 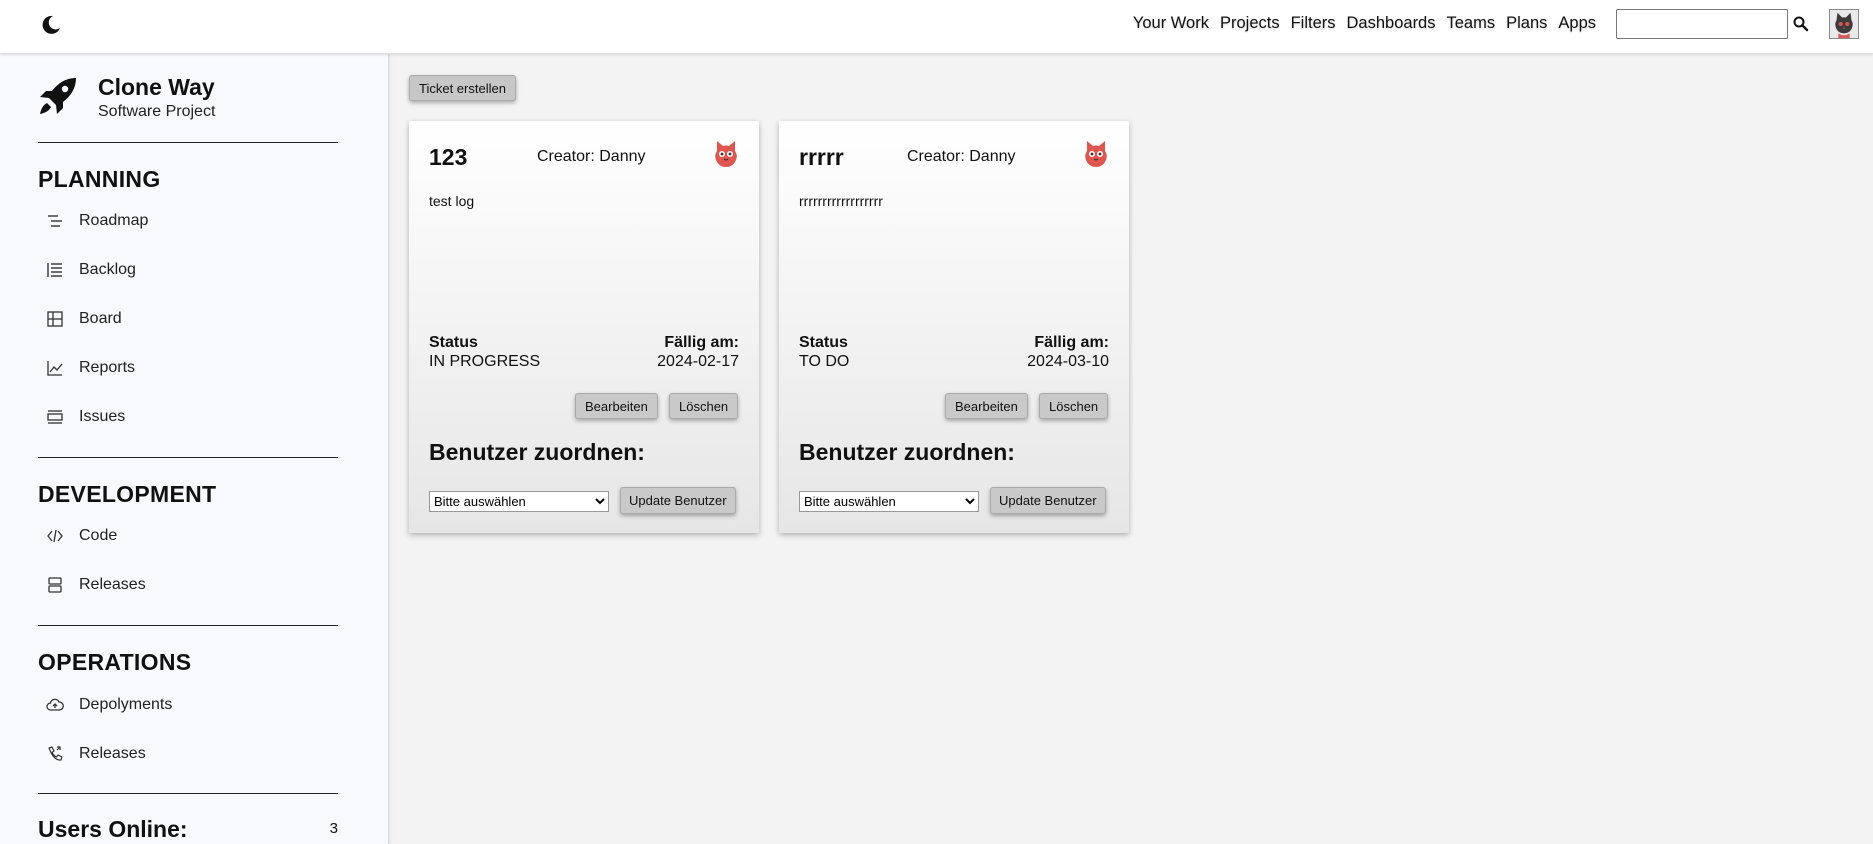 I want to click on ticket-title: rrrrr, so click(x=821, y=157).